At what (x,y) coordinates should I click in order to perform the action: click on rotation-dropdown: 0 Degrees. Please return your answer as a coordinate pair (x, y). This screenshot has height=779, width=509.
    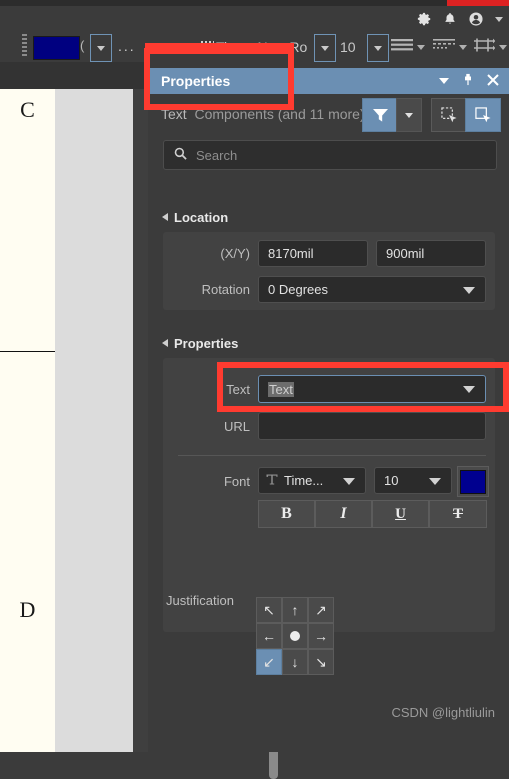
    Looking at the image, I should click on (372, 289).